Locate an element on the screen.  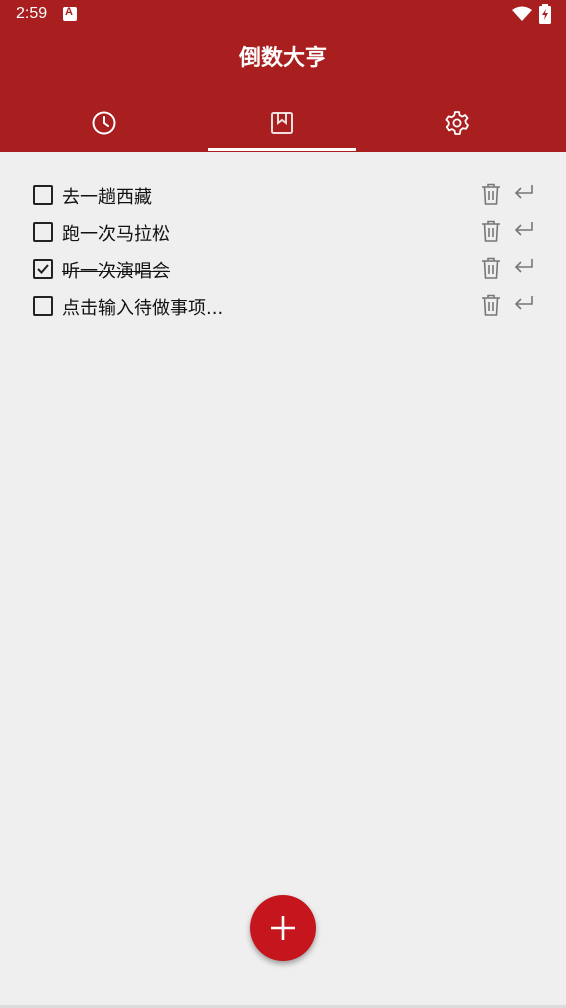
todo-text-completed: 听一次演唱会 is located at coordinates (116, 270).